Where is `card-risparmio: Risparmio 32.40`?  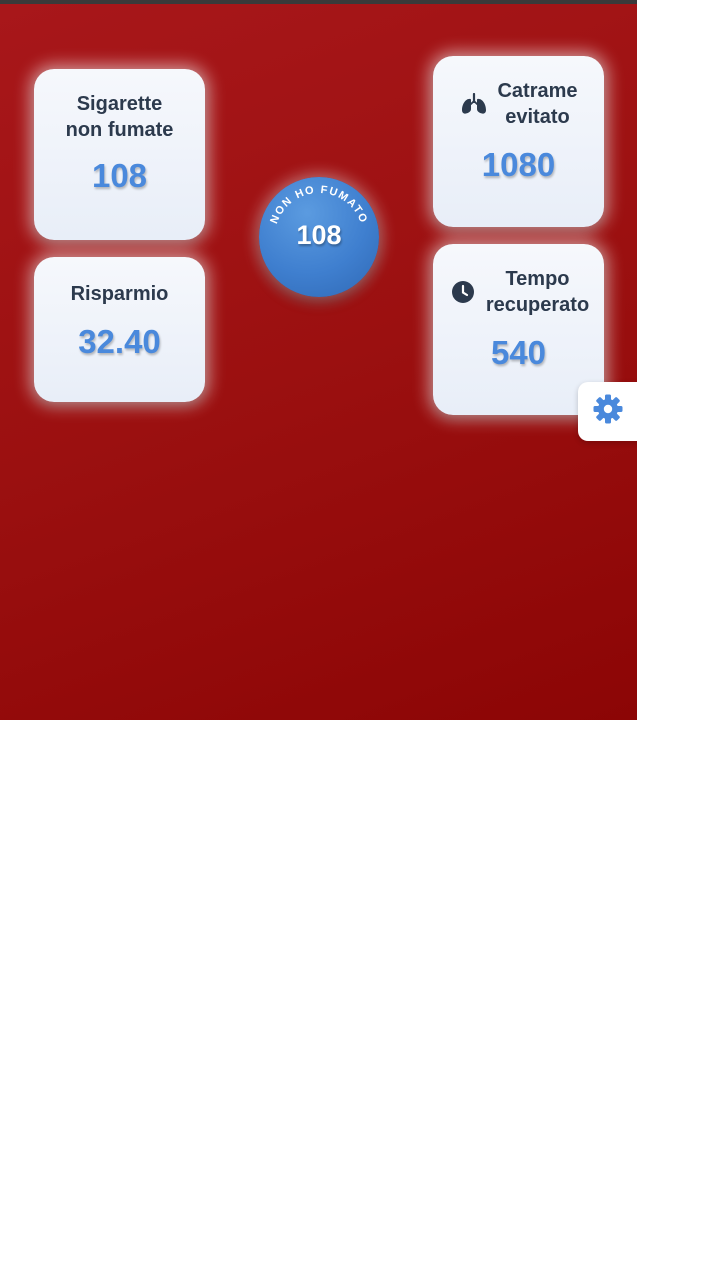
card-risparmio: Risparmio 32.40 is located at coordinates (119, 329).